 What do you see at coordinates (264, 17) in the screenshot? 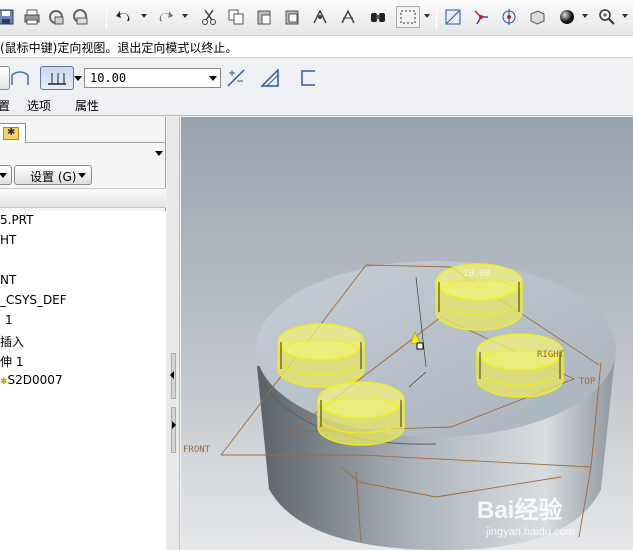
I see `paste-icon` at bounding box center [264, 17].